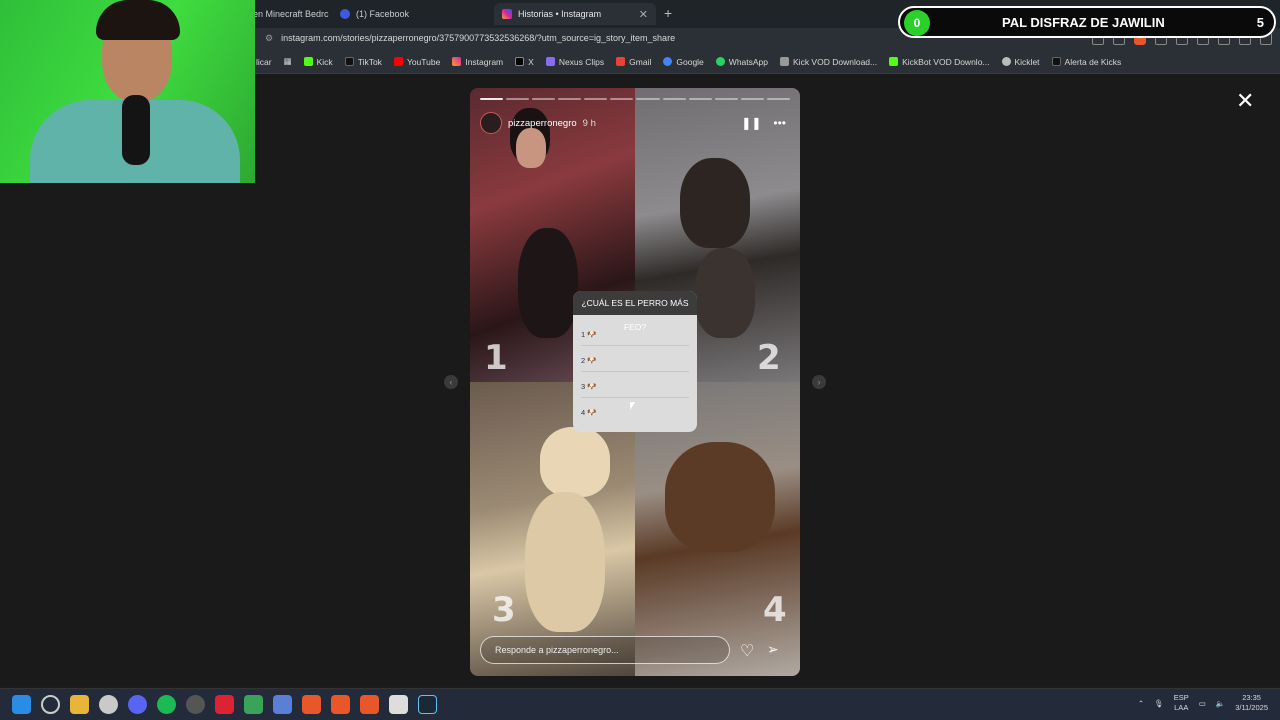  Describe the element at coordinates (138, 20) in the screenshot. I see `streamer-hair` at that location.